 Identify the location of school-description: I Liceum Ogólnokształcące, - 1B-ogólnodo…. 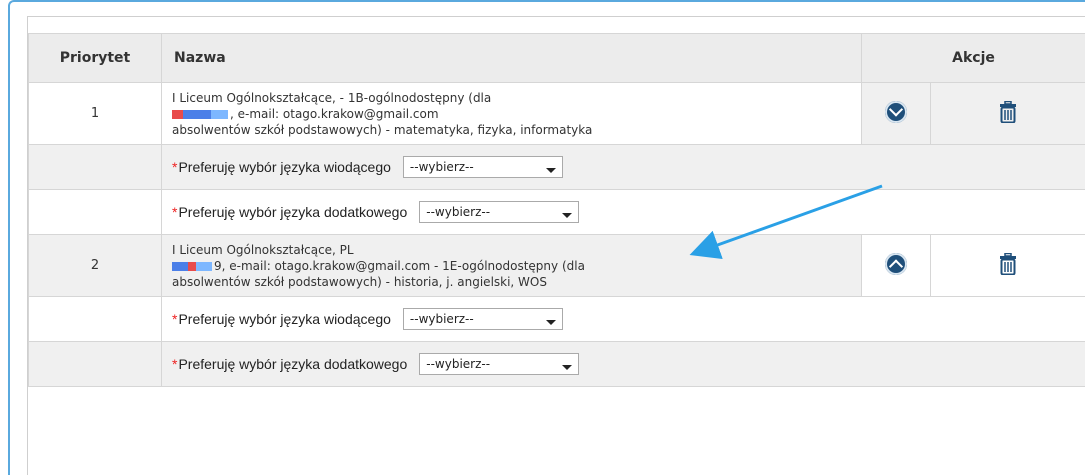
(511, 113).